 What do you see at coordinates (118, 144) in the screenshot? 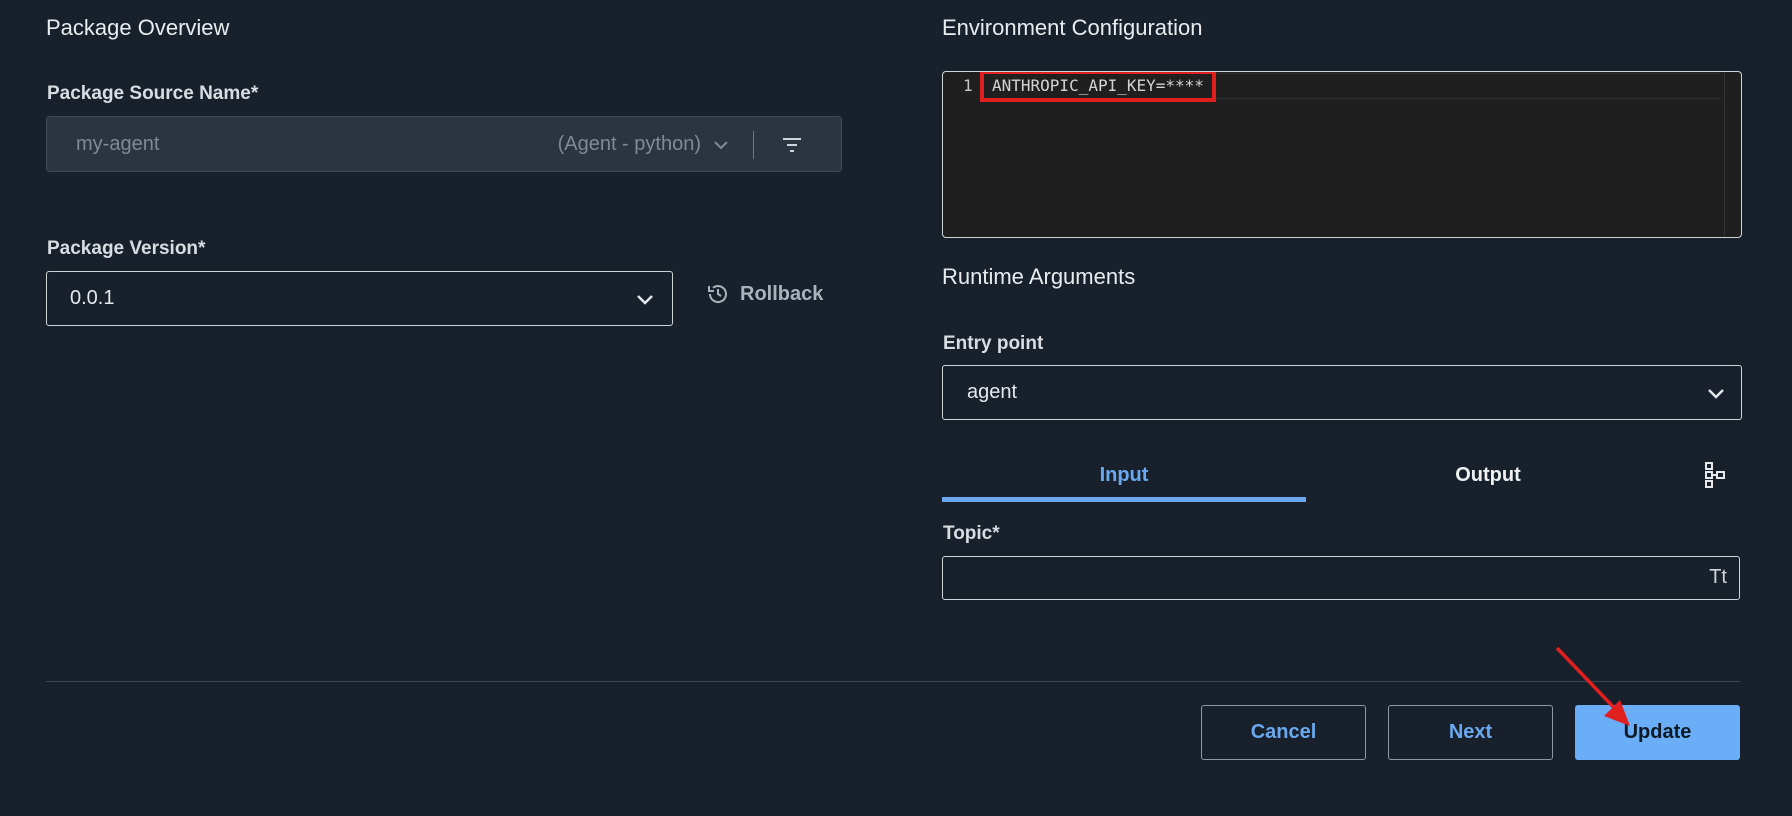
I see `package-source-name-value: my-agent` at bounding box center [118, 144].